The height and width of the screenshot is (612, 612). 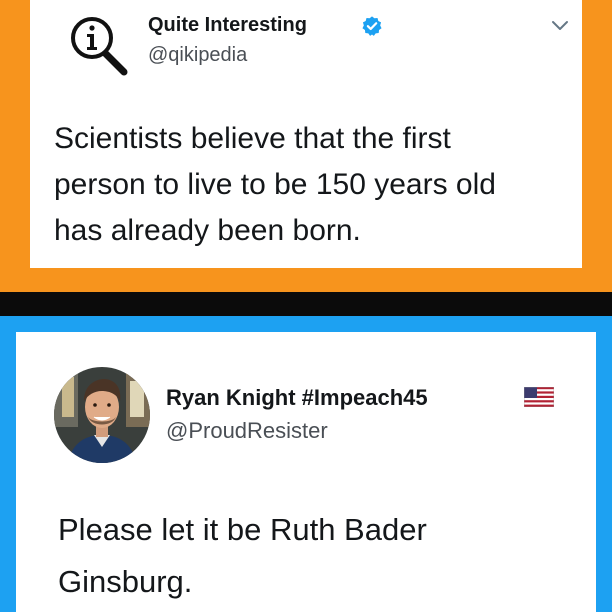 I want to click on tweet-text-line: person to live to be 150 years old, so click(x=275, y=184).